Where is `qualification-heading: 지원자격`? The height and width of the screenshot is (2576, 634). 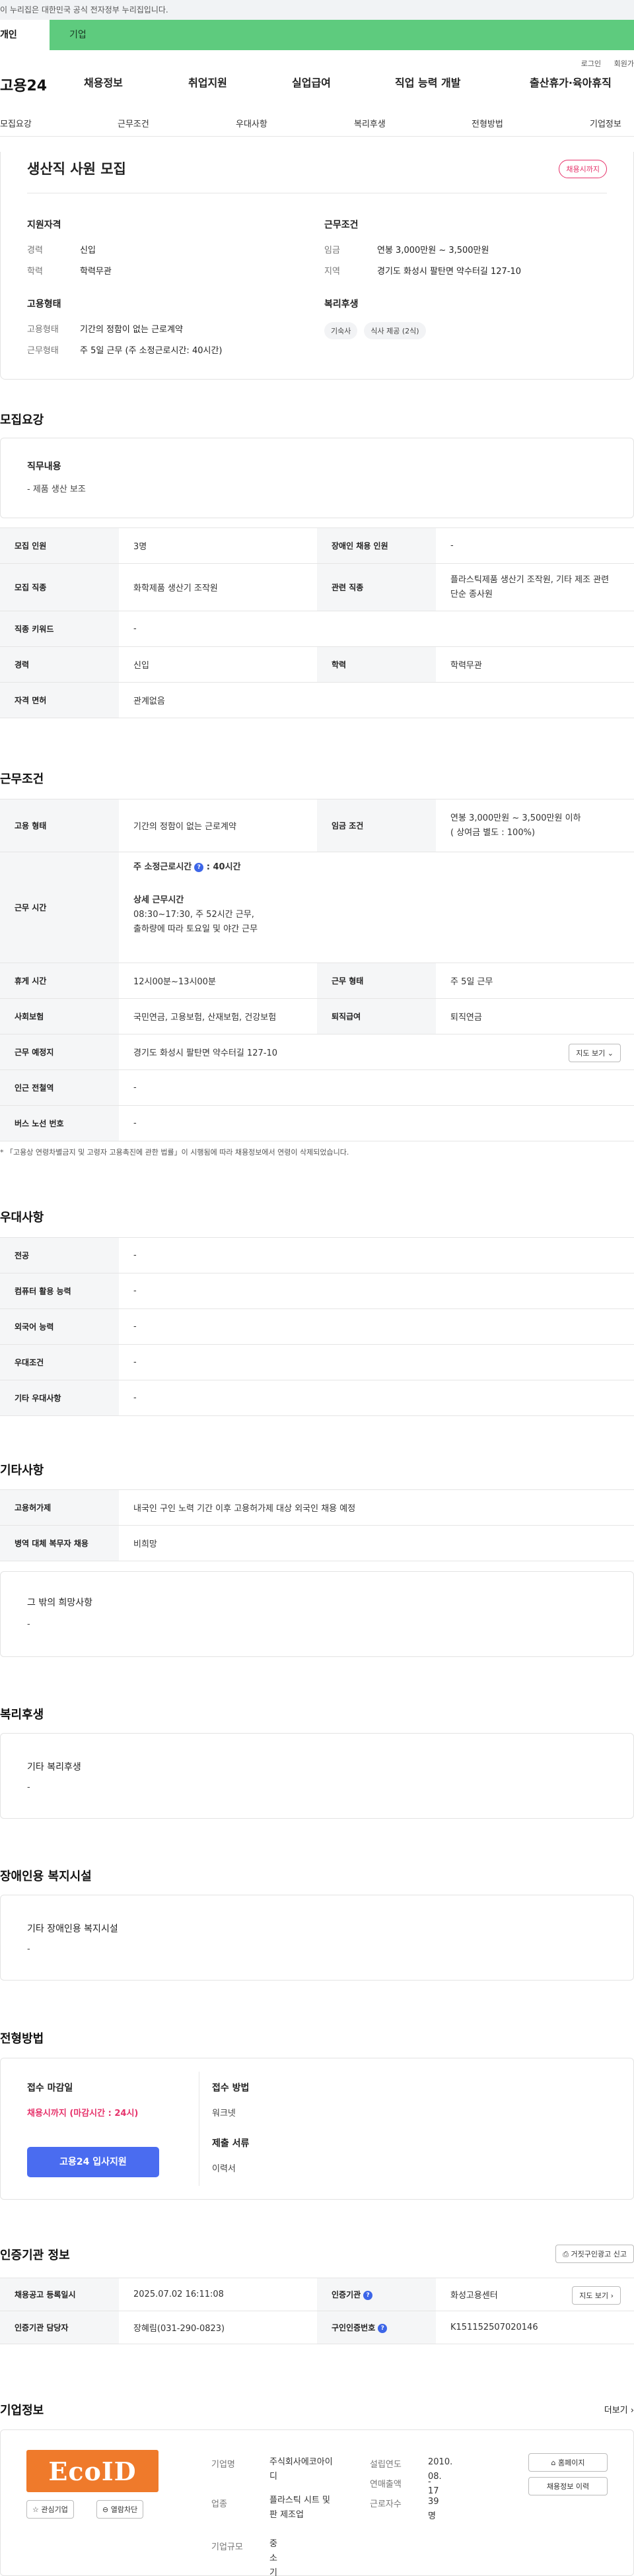 qualification-heading: 지원자격 is located at coordinates (44, 225).